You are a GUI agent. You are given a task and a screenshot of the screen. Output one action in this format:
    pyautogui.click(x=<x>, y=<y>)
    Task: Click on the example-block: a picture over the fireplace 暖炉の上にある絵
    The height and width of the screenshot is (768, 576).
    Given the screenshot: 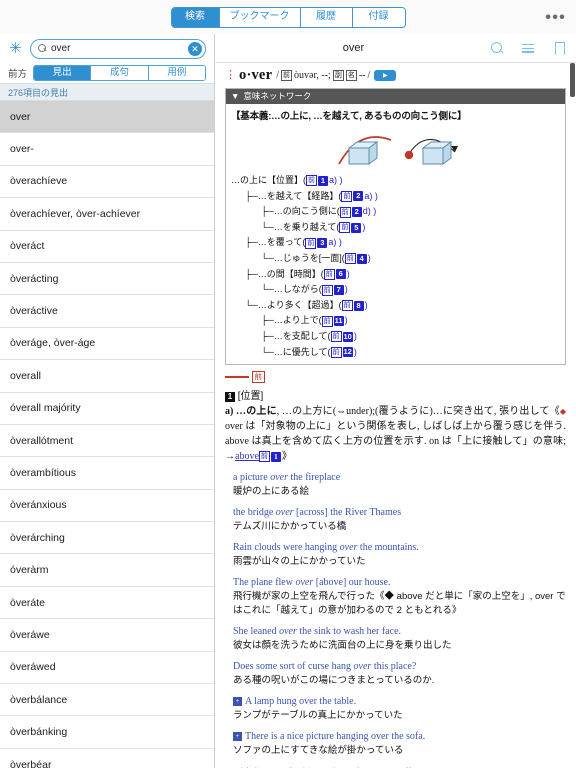 What is the action you would take?
    pyautogui.click(x=395, y=485)
    